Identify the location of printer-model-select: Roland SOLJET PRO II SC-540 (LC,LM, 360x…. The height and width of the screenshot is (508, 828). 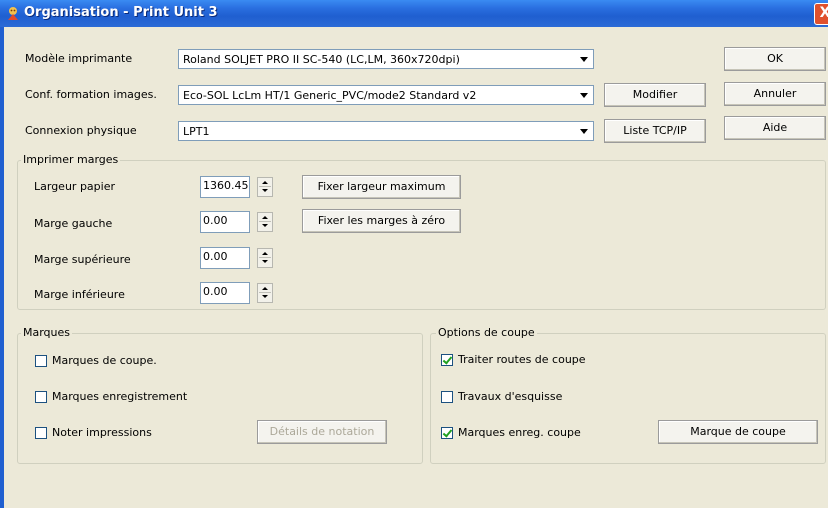
(386, 59).